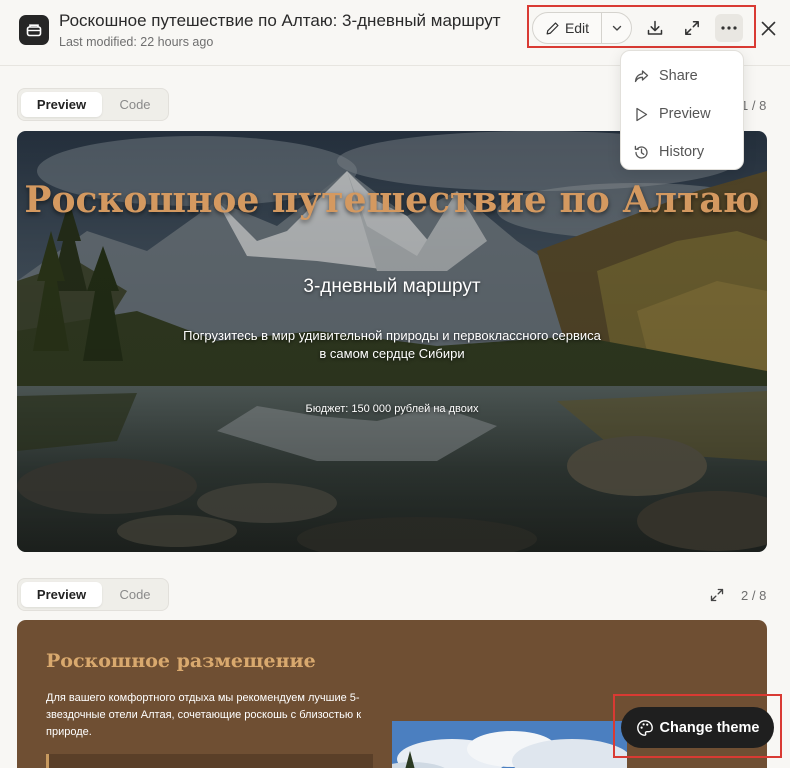 The height and width of the screenshot is (768, 790). I want to click on sky-photo, so click(509, 744).